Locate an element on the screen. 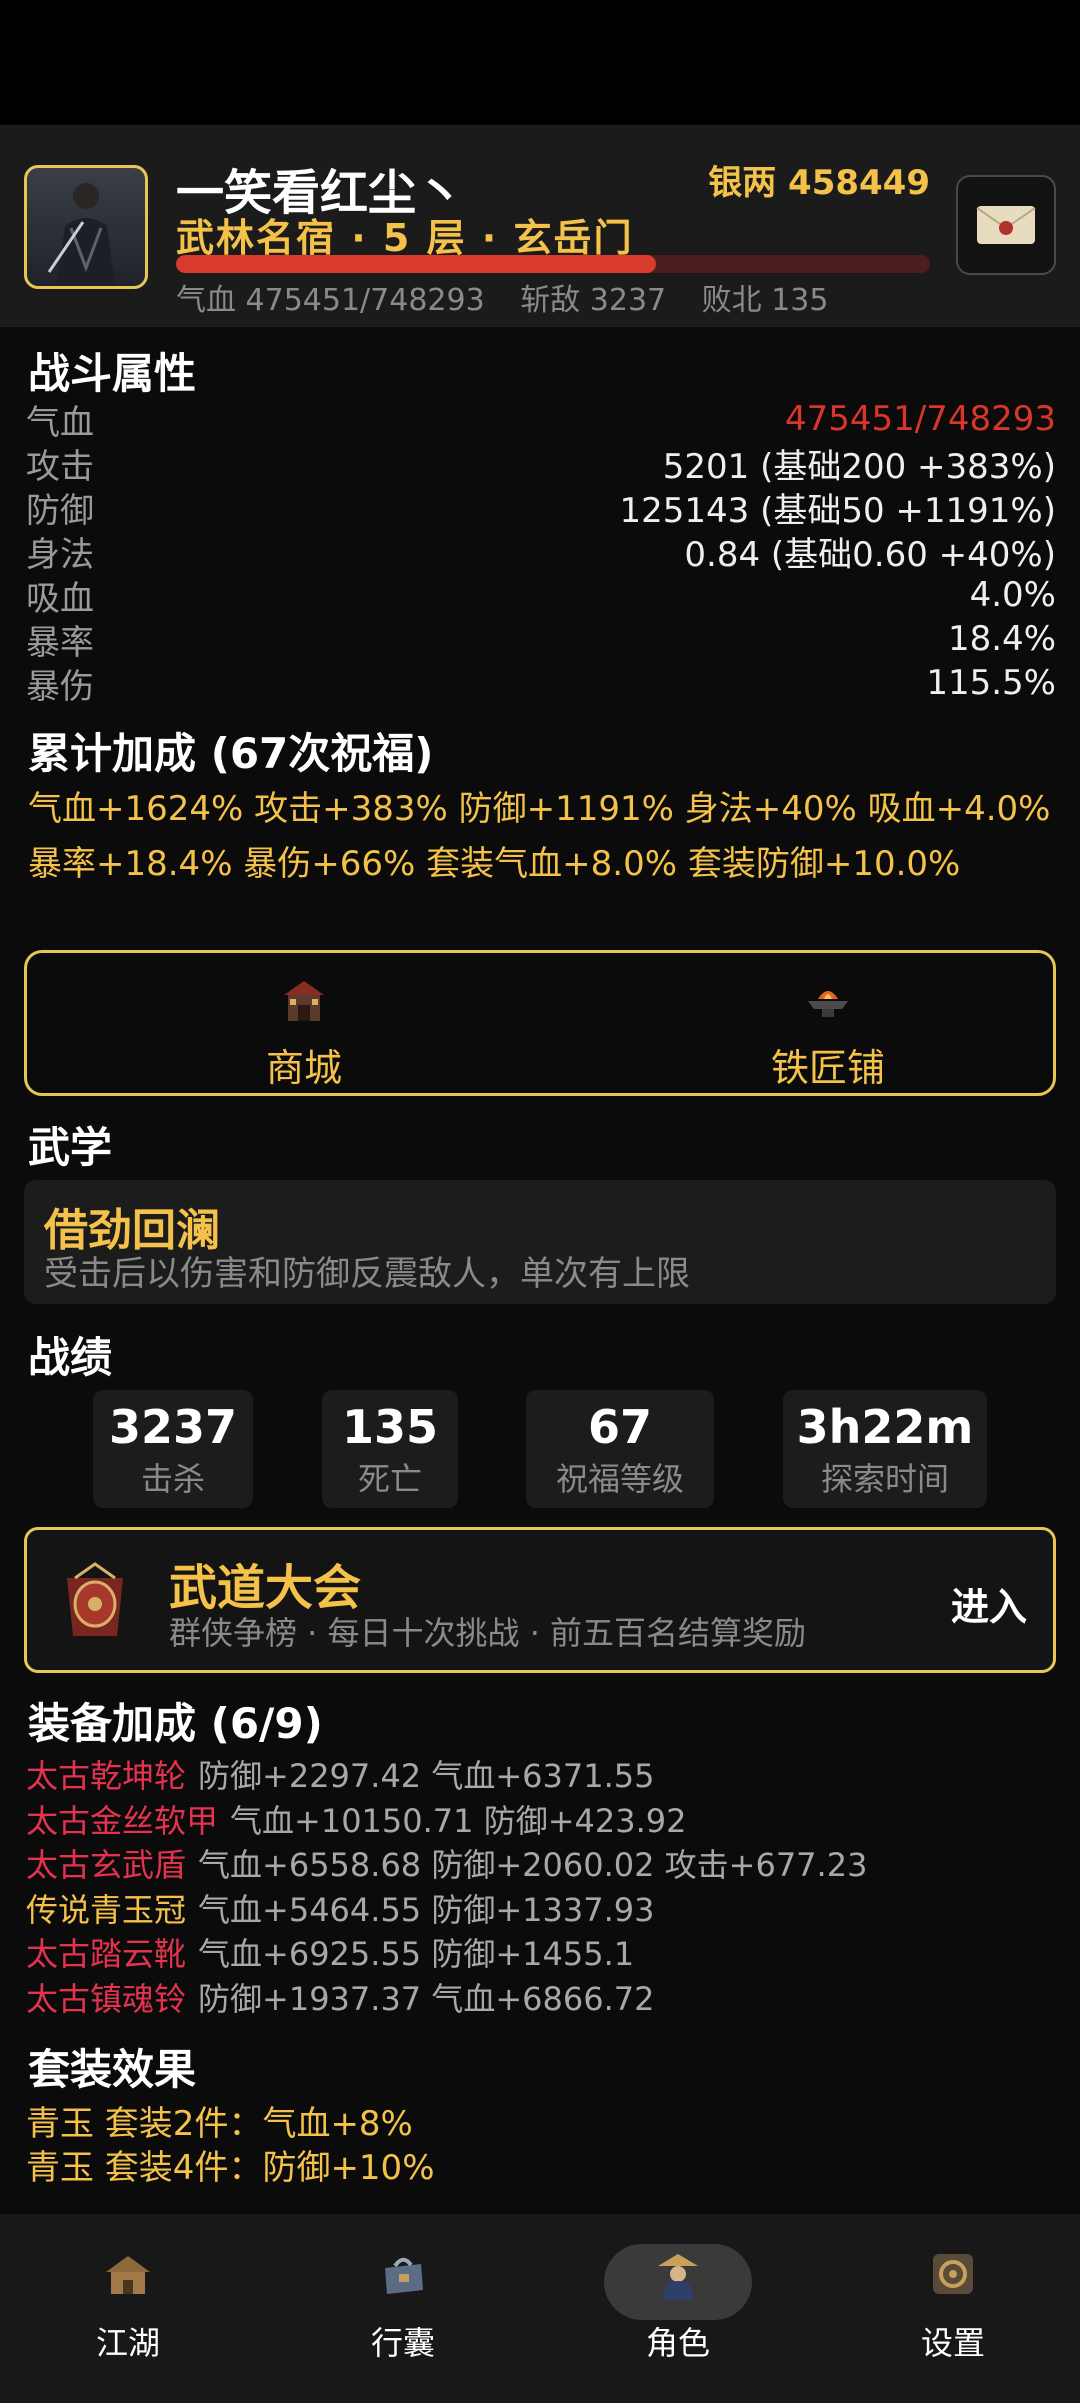 The image size is (1080, 2403). attr-row-attack: 攻击 5201 (基础200 +383%) is located at coordinates (541, 464).